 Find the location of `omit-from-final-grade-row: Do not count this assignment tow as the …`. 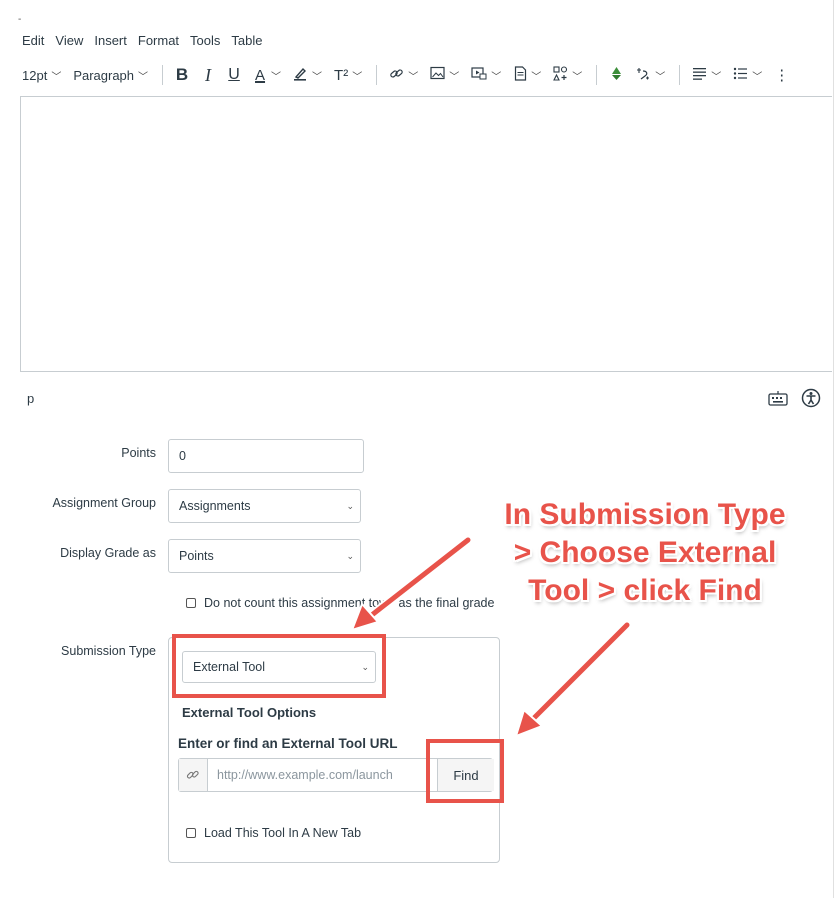

omit-from-final-grade-row: Do not count this assignment tow as the … is located at coordinates (340, 603).